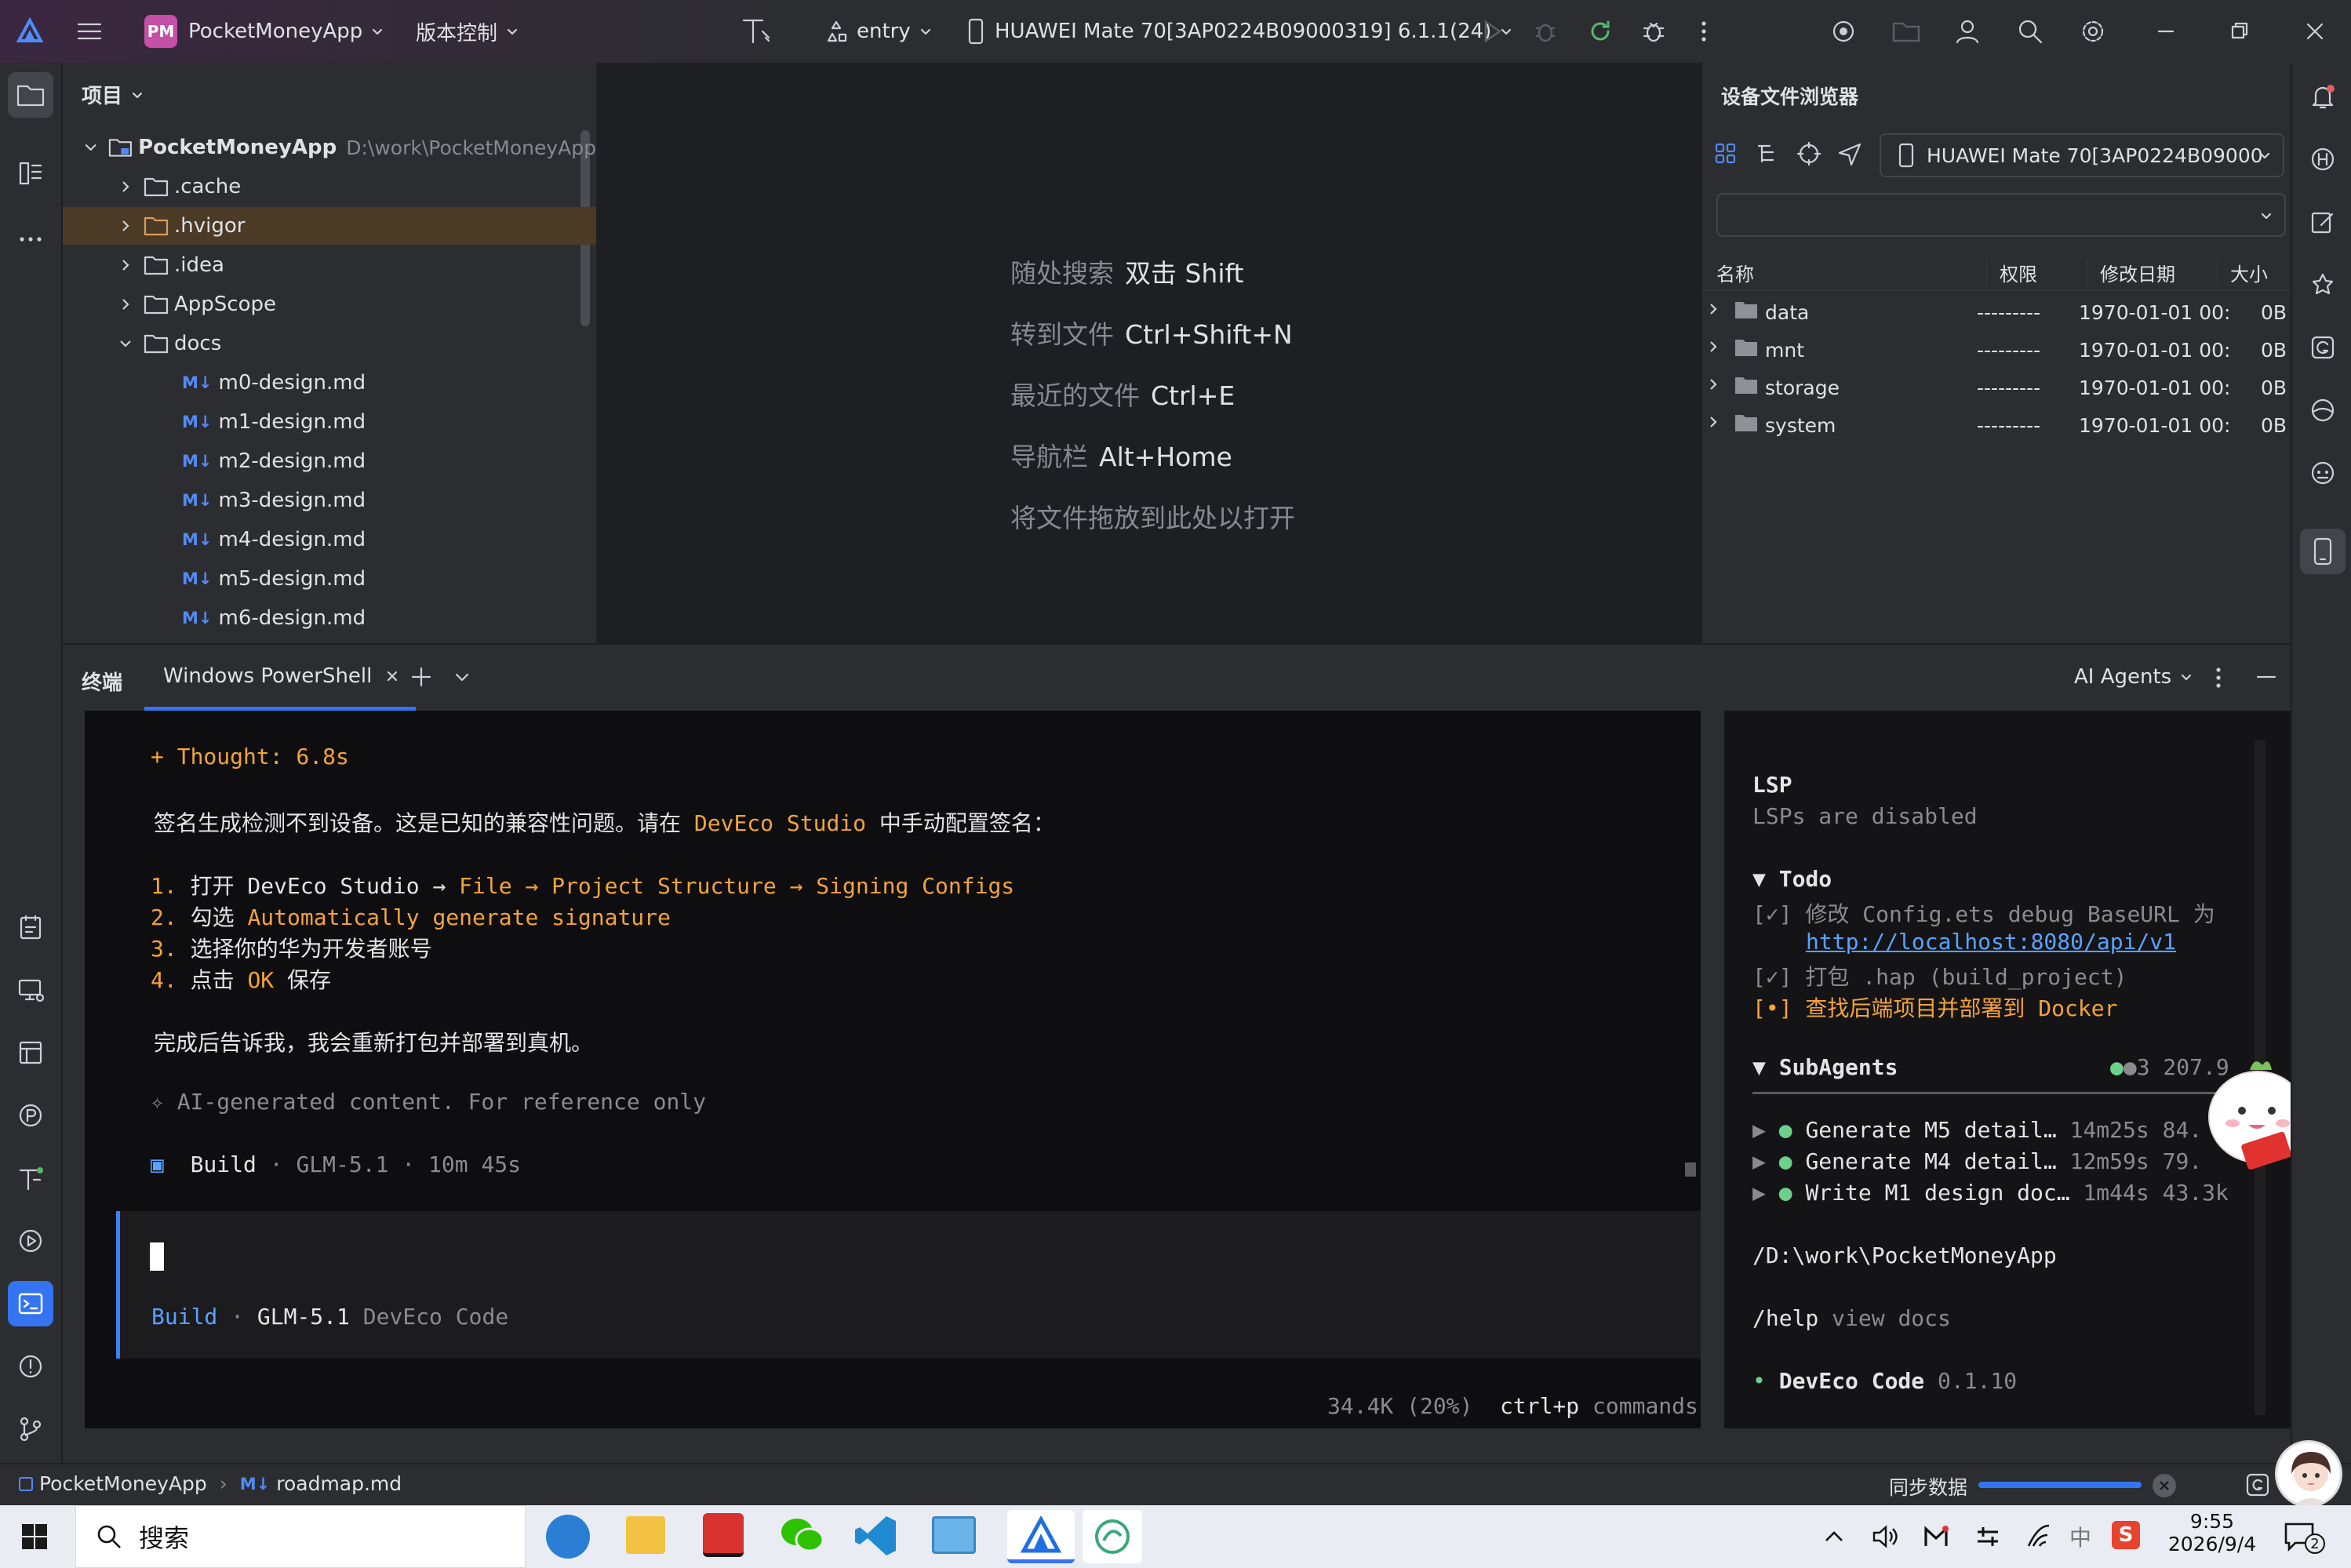 This screenshot has width=2351, height=1568. I want to click on notifications-bell-icon, so click(2323, 96).